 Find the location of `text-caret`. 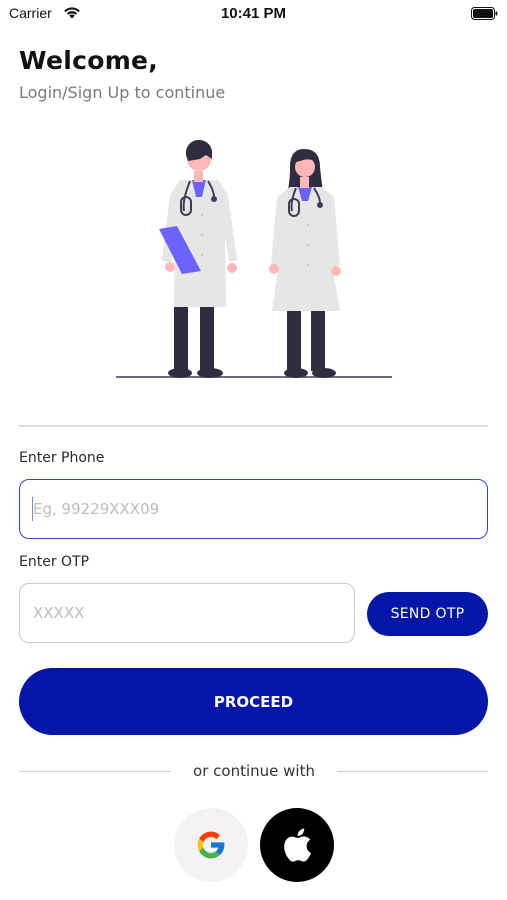

text-caret is located at coordinates (32, 509).